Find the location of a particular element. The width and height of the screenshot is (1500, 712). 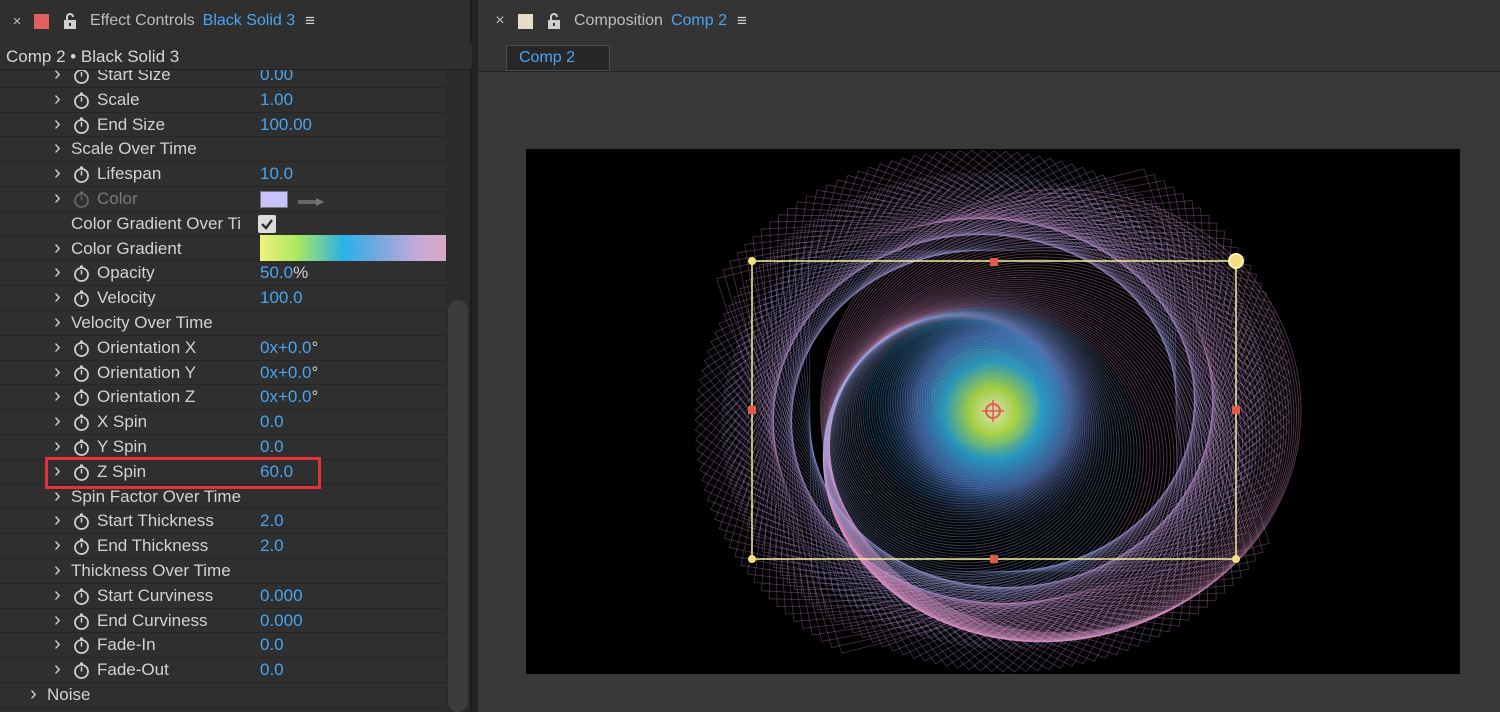

eyedropper-icon is located at coordinates (311, 199).